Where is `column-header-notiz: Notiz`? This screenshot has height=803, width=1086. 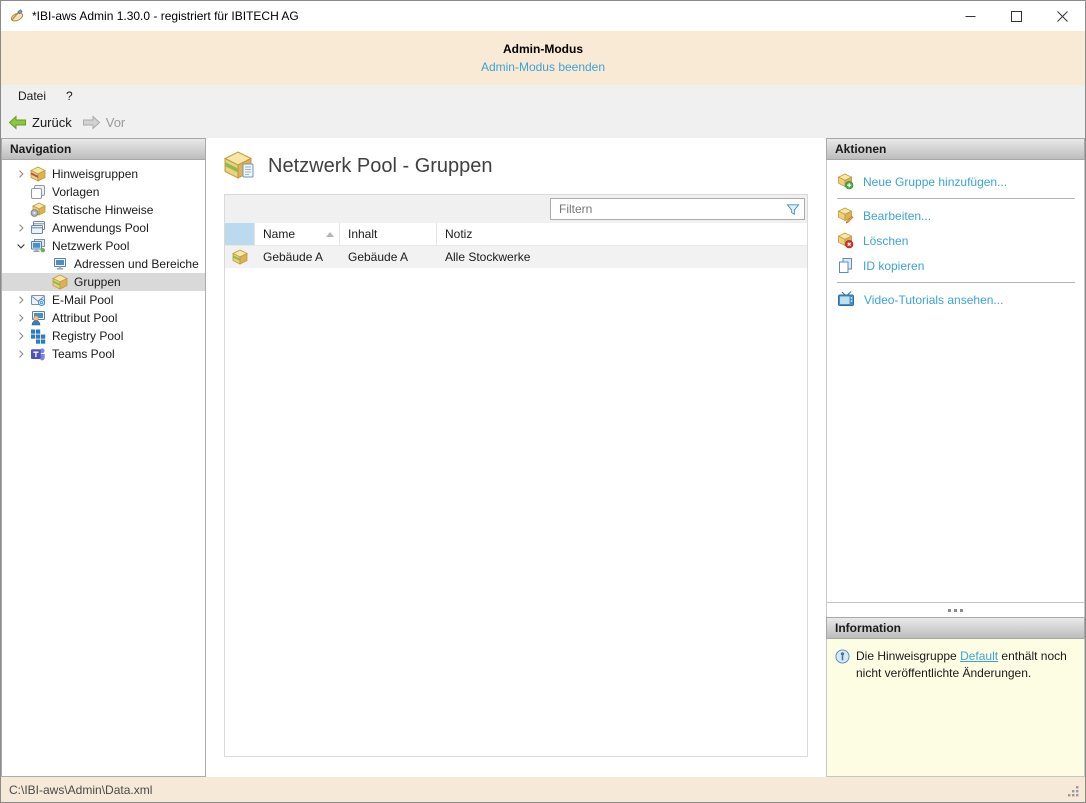 column-header-notiz: Notiz is located at coordinates (622, 234).